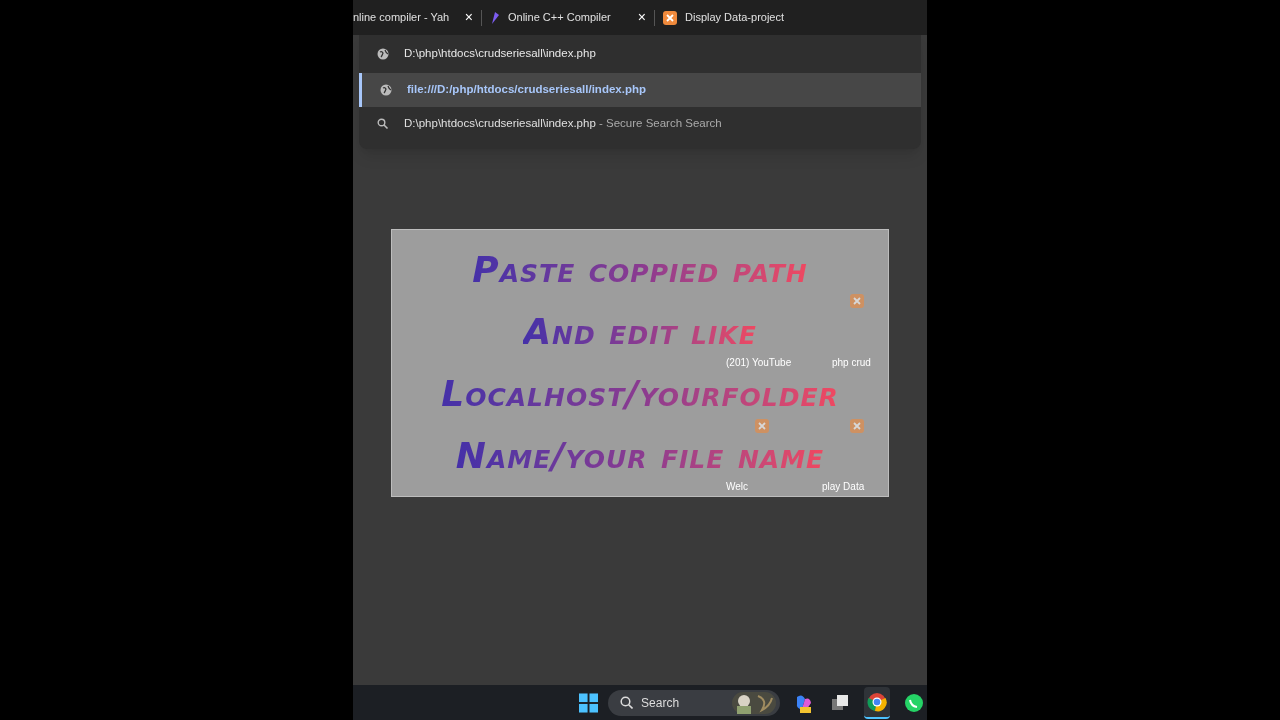 This screenshot has width=1280, height=720. Describe the element at coordinates (589, 702) in the screenshot. I see `windows-icon` at that location.